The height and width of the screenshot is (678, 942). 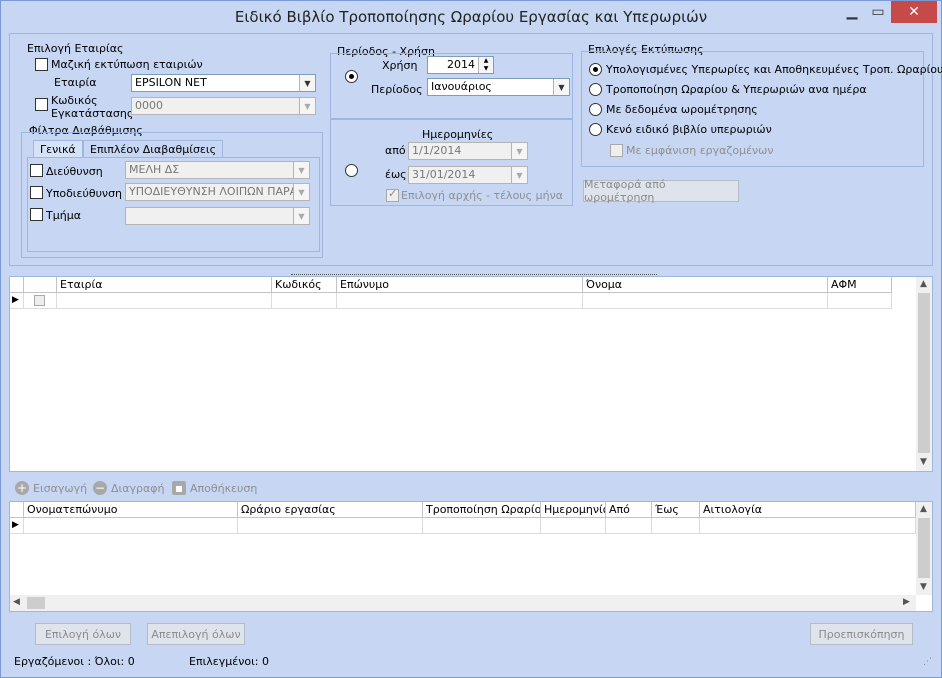 I want to click on company-select: EPSILON NET ▼, so click(x=223, y=83).